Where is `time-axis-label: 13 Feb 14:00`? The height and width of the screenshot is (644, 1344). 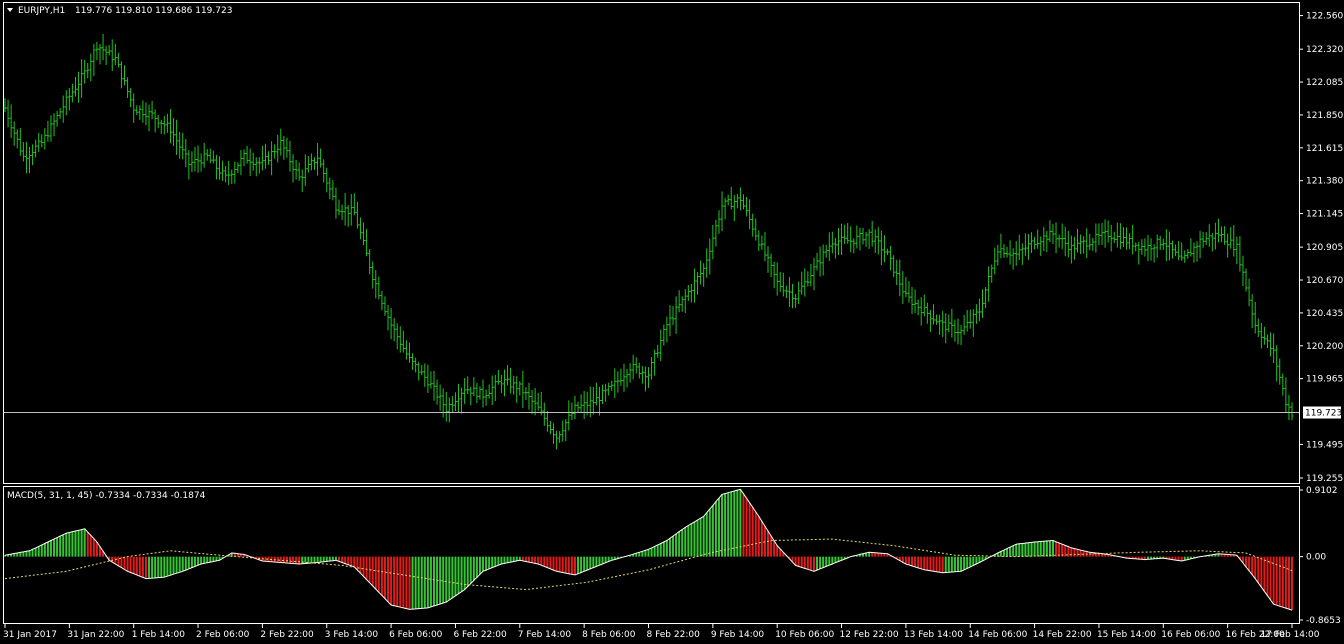
time-axis-label: 13 Feb 14:00 is located at coordinates (933, 635).